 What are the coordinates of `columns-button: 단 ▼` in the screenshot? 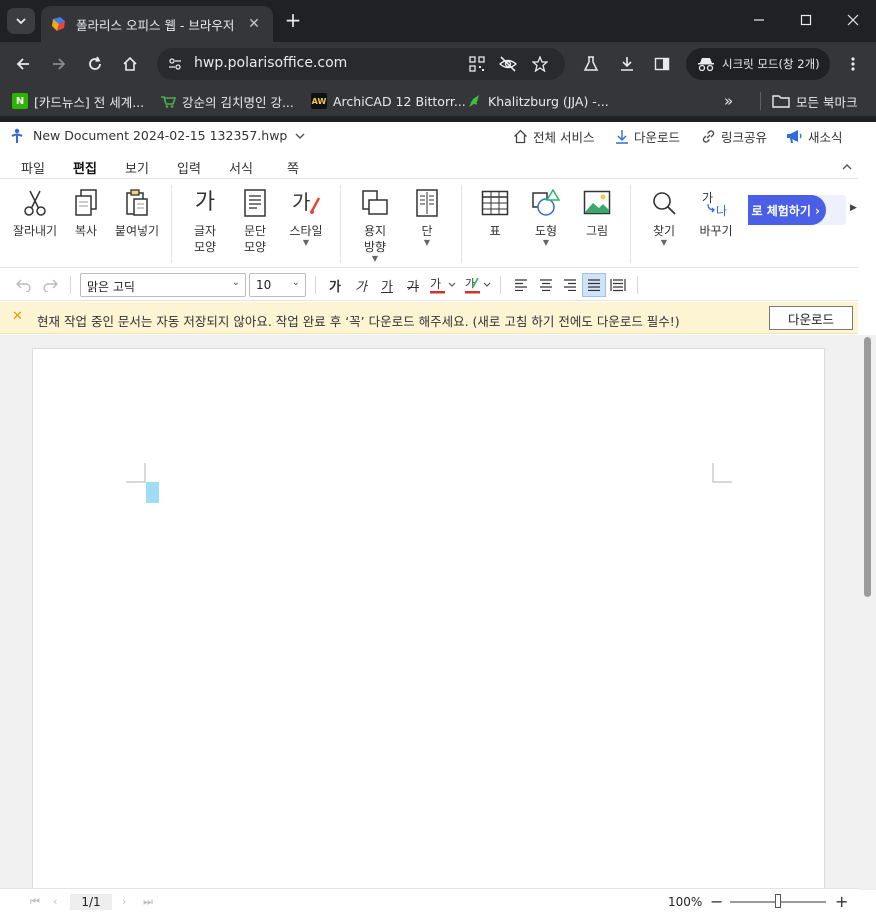 It's located at (427, 217).